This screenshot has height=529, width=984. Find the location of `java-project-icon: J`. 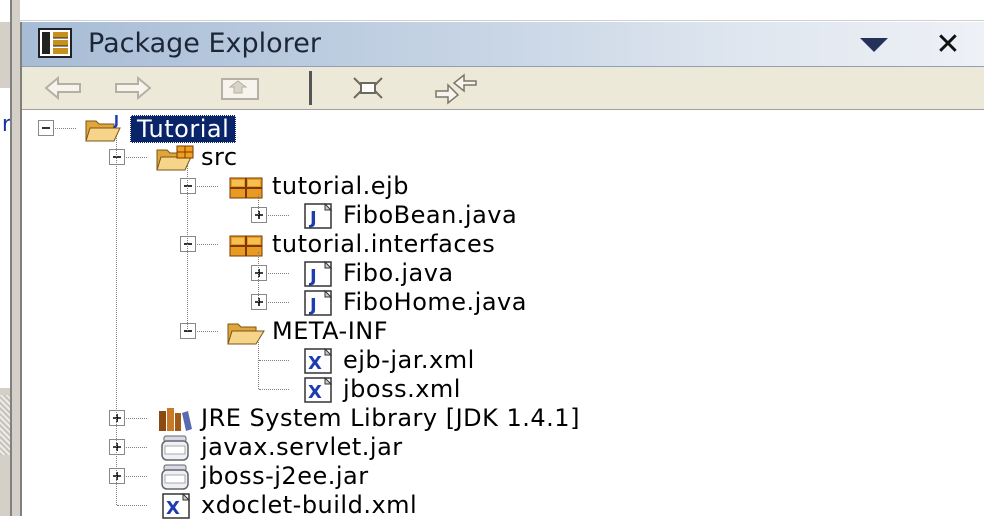

java-project-icon: J is located at coordinates (104, 128).